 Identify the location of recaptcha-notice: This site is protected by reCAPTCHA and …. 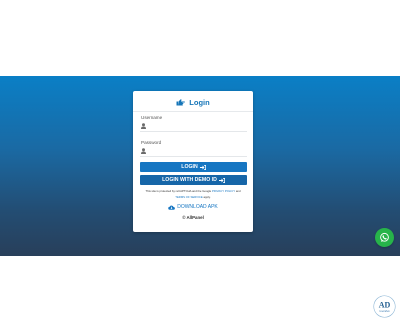
(193, 194).